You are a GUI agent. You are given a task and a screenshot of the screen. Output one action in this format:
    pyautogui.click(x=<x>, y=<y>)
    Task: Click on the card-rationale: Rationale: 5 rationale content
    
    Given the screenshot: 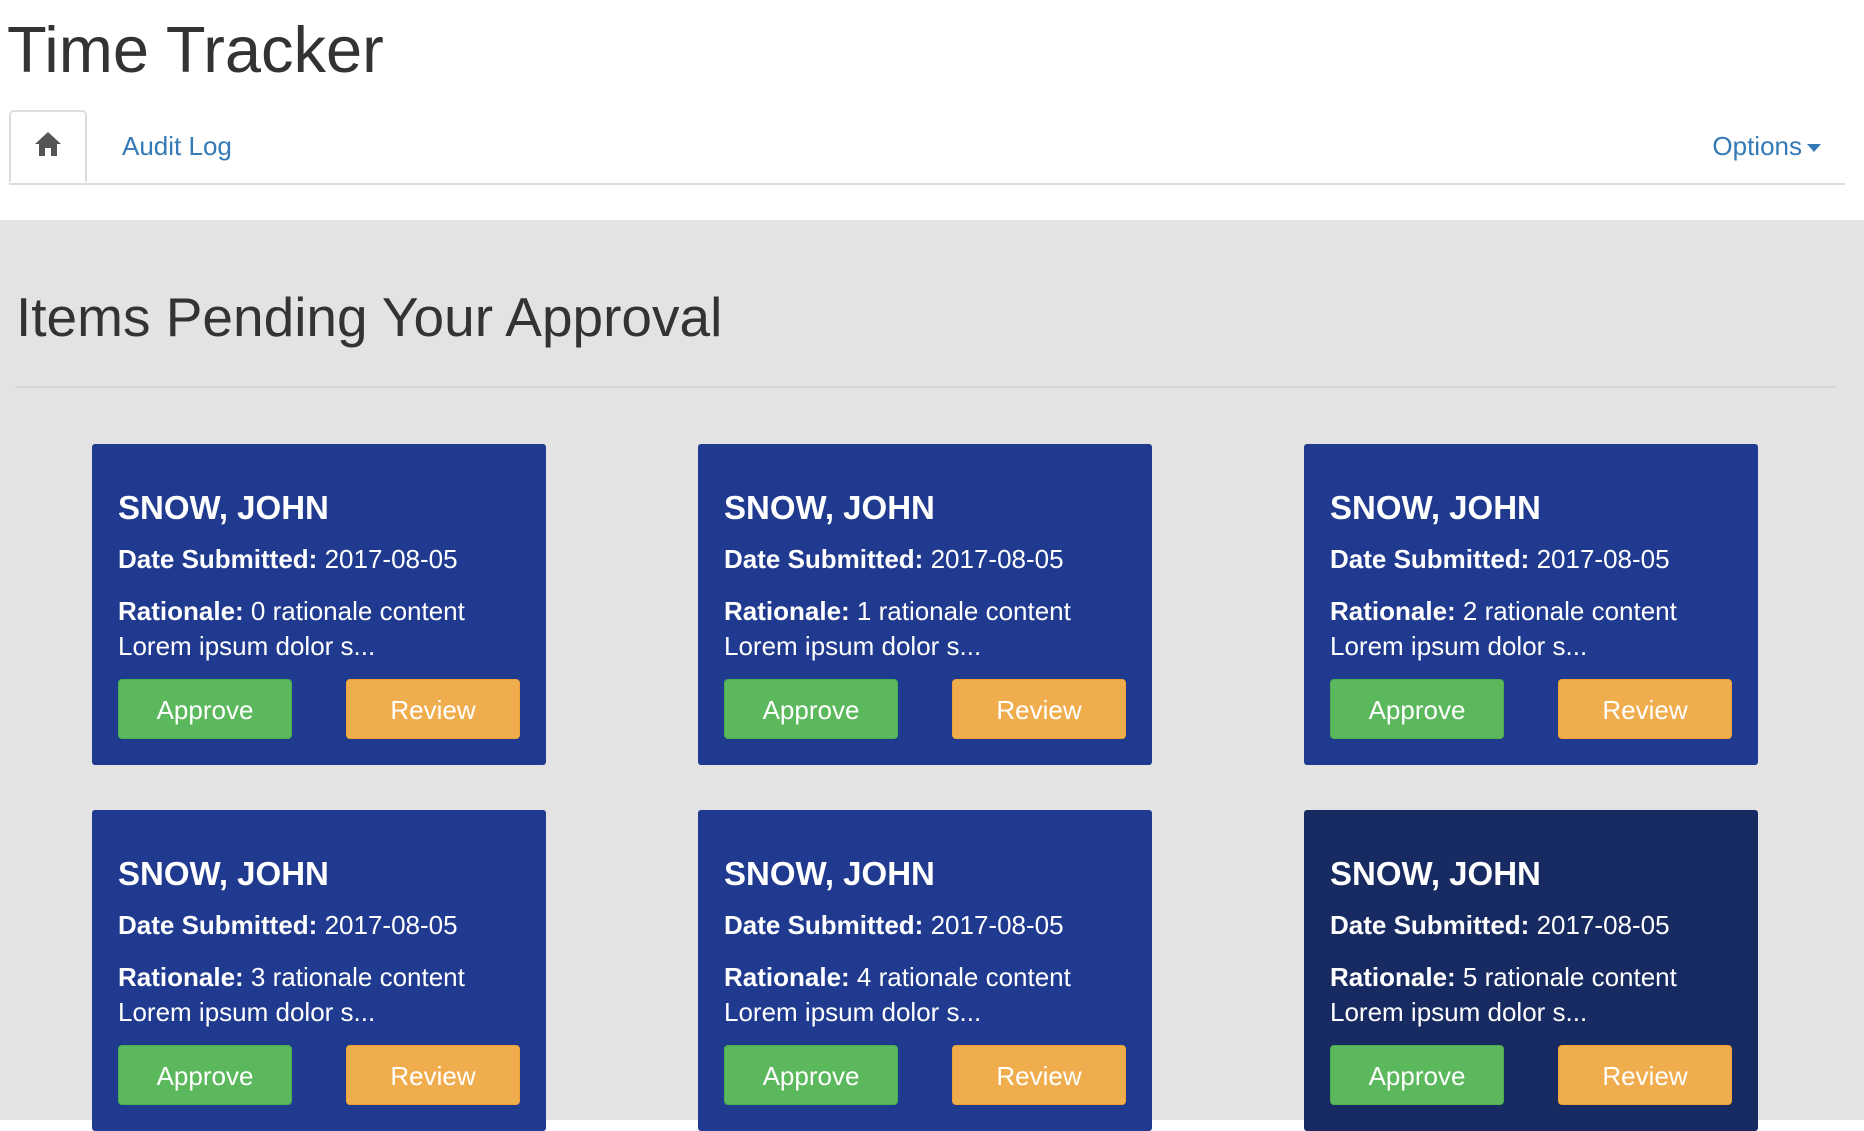 What is the action you would take?
    pyautogui.click(x=1503, y=977)
    